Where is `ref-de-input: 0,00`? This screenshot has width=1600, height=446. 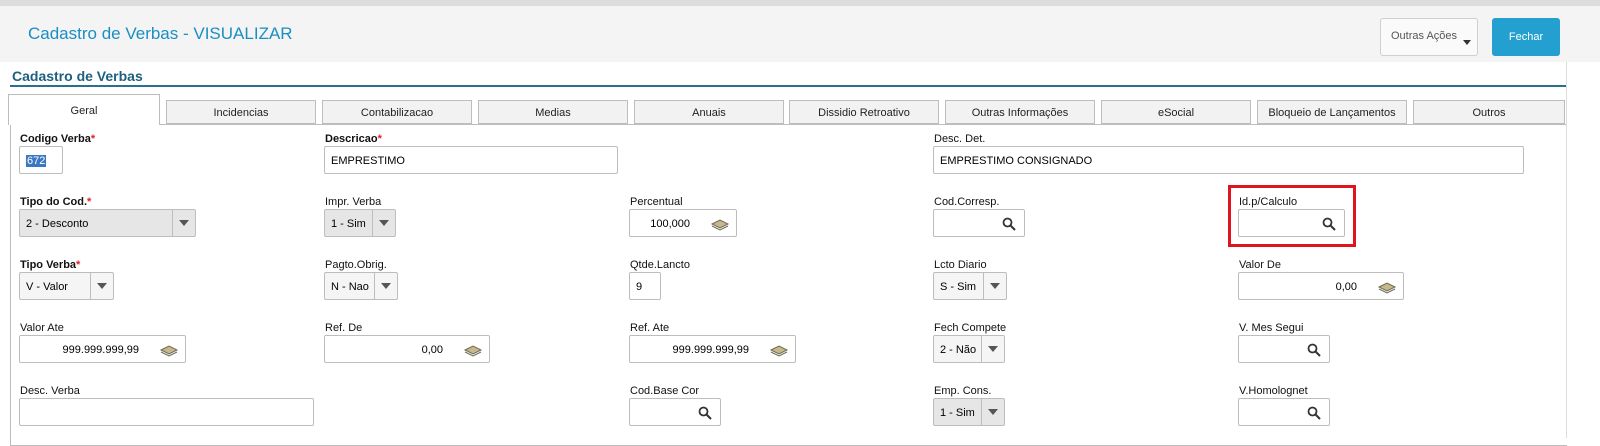 ref-de-input: 0,00 is located at coordinates (407, 349).